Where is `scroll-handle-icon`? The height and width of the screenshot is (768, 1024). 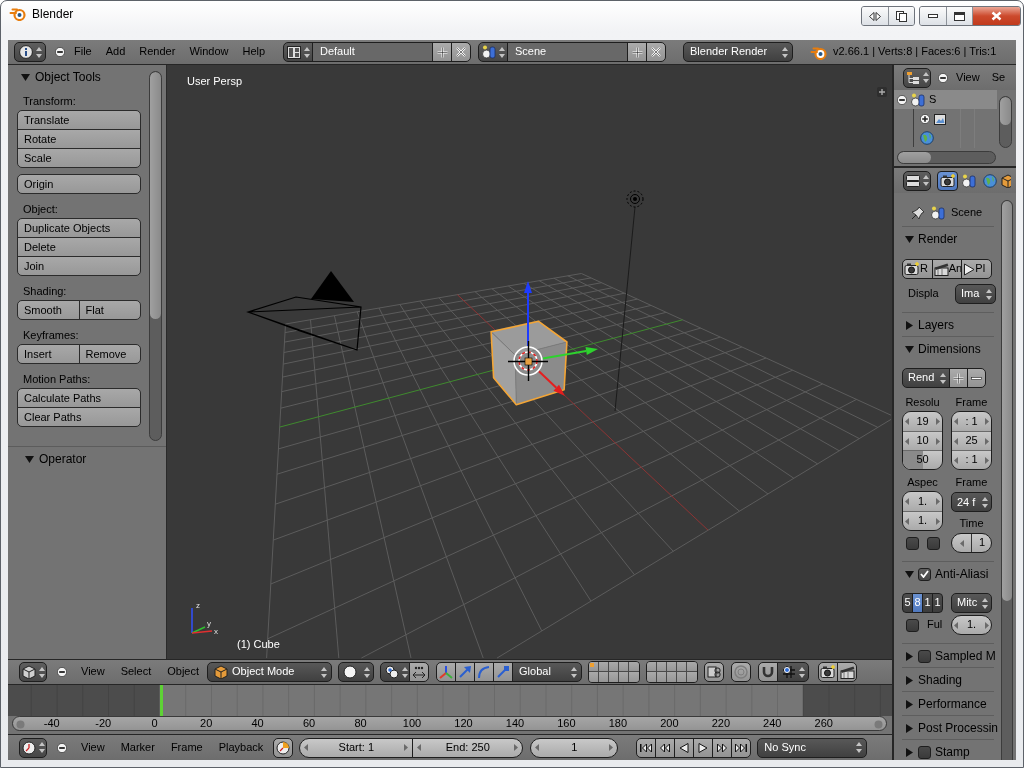 scroll-handle-icon is located at coordinates (20, 724).